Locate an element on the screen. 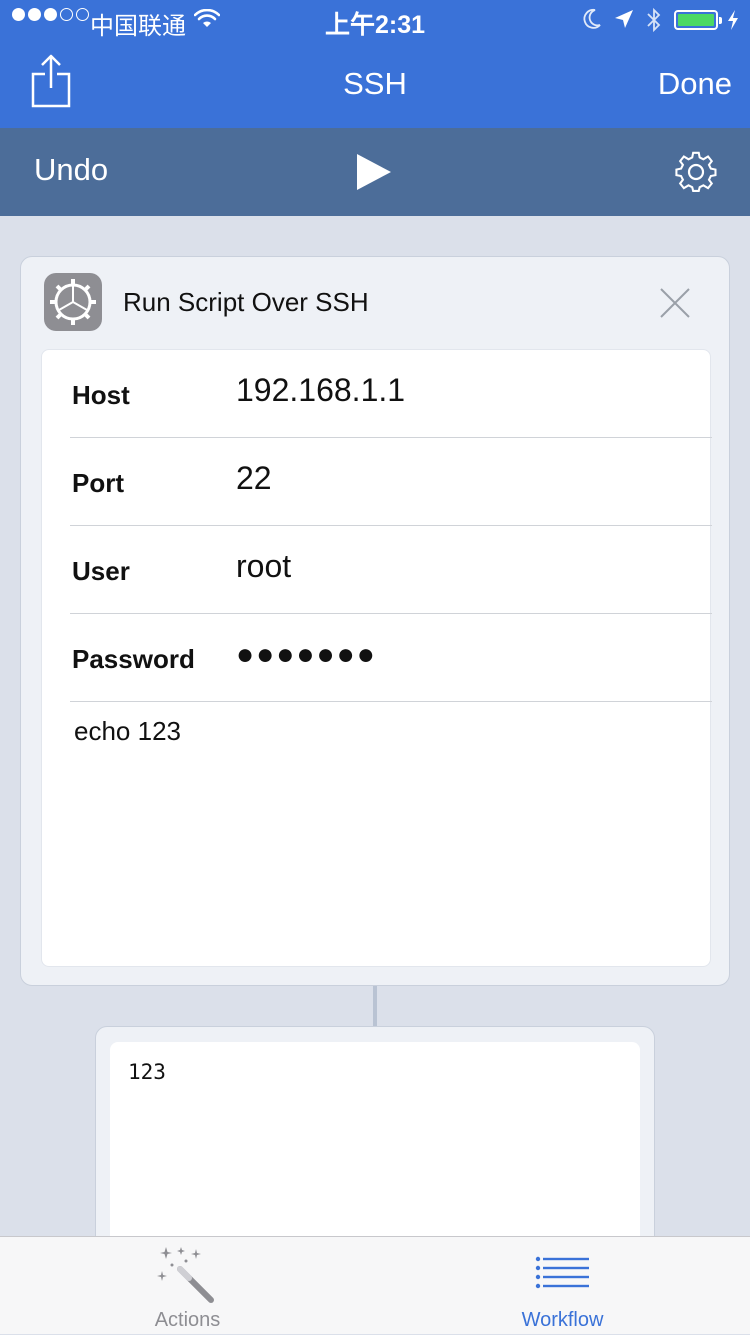  list-icon is located at coordinates (562, 1272).